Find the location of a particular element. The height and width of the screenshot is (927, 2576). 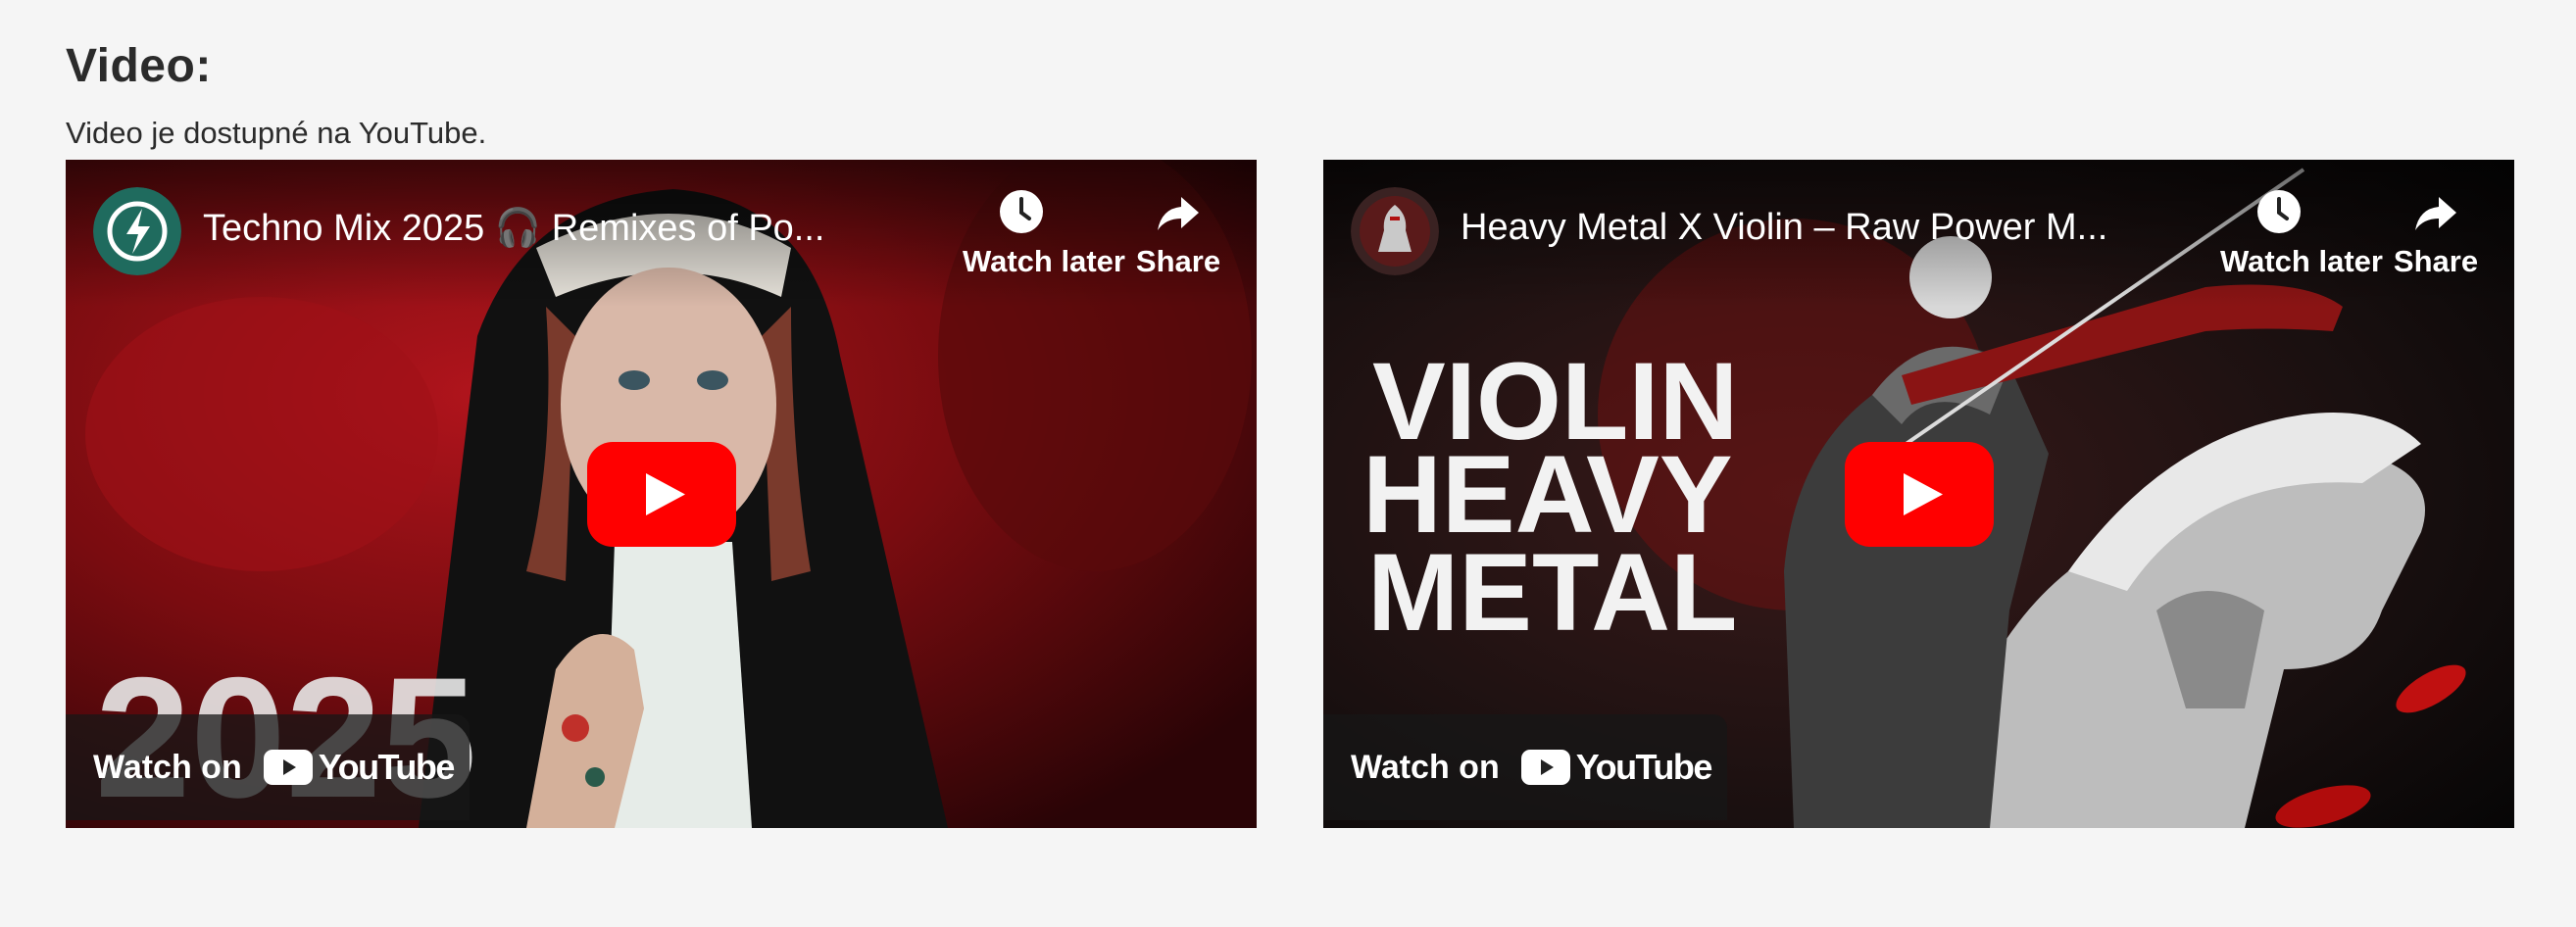

lightning-channel-icon is located at coordinates (137, 231).